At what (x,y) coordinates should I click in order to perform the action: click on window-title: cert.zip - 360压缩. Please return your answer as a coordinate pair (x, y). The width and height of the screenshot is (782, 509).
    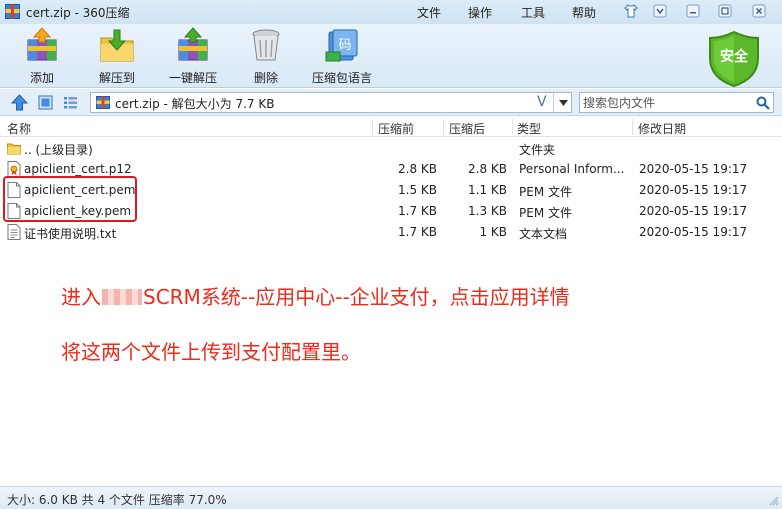
    Looking at the image, I should click on (78, 13).